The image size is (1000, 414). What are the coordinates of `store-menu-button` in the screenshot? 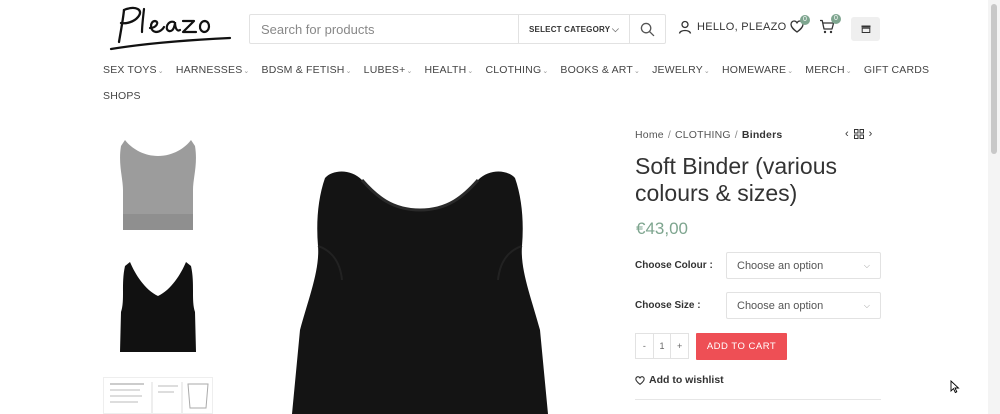 It's located at (865, 29).